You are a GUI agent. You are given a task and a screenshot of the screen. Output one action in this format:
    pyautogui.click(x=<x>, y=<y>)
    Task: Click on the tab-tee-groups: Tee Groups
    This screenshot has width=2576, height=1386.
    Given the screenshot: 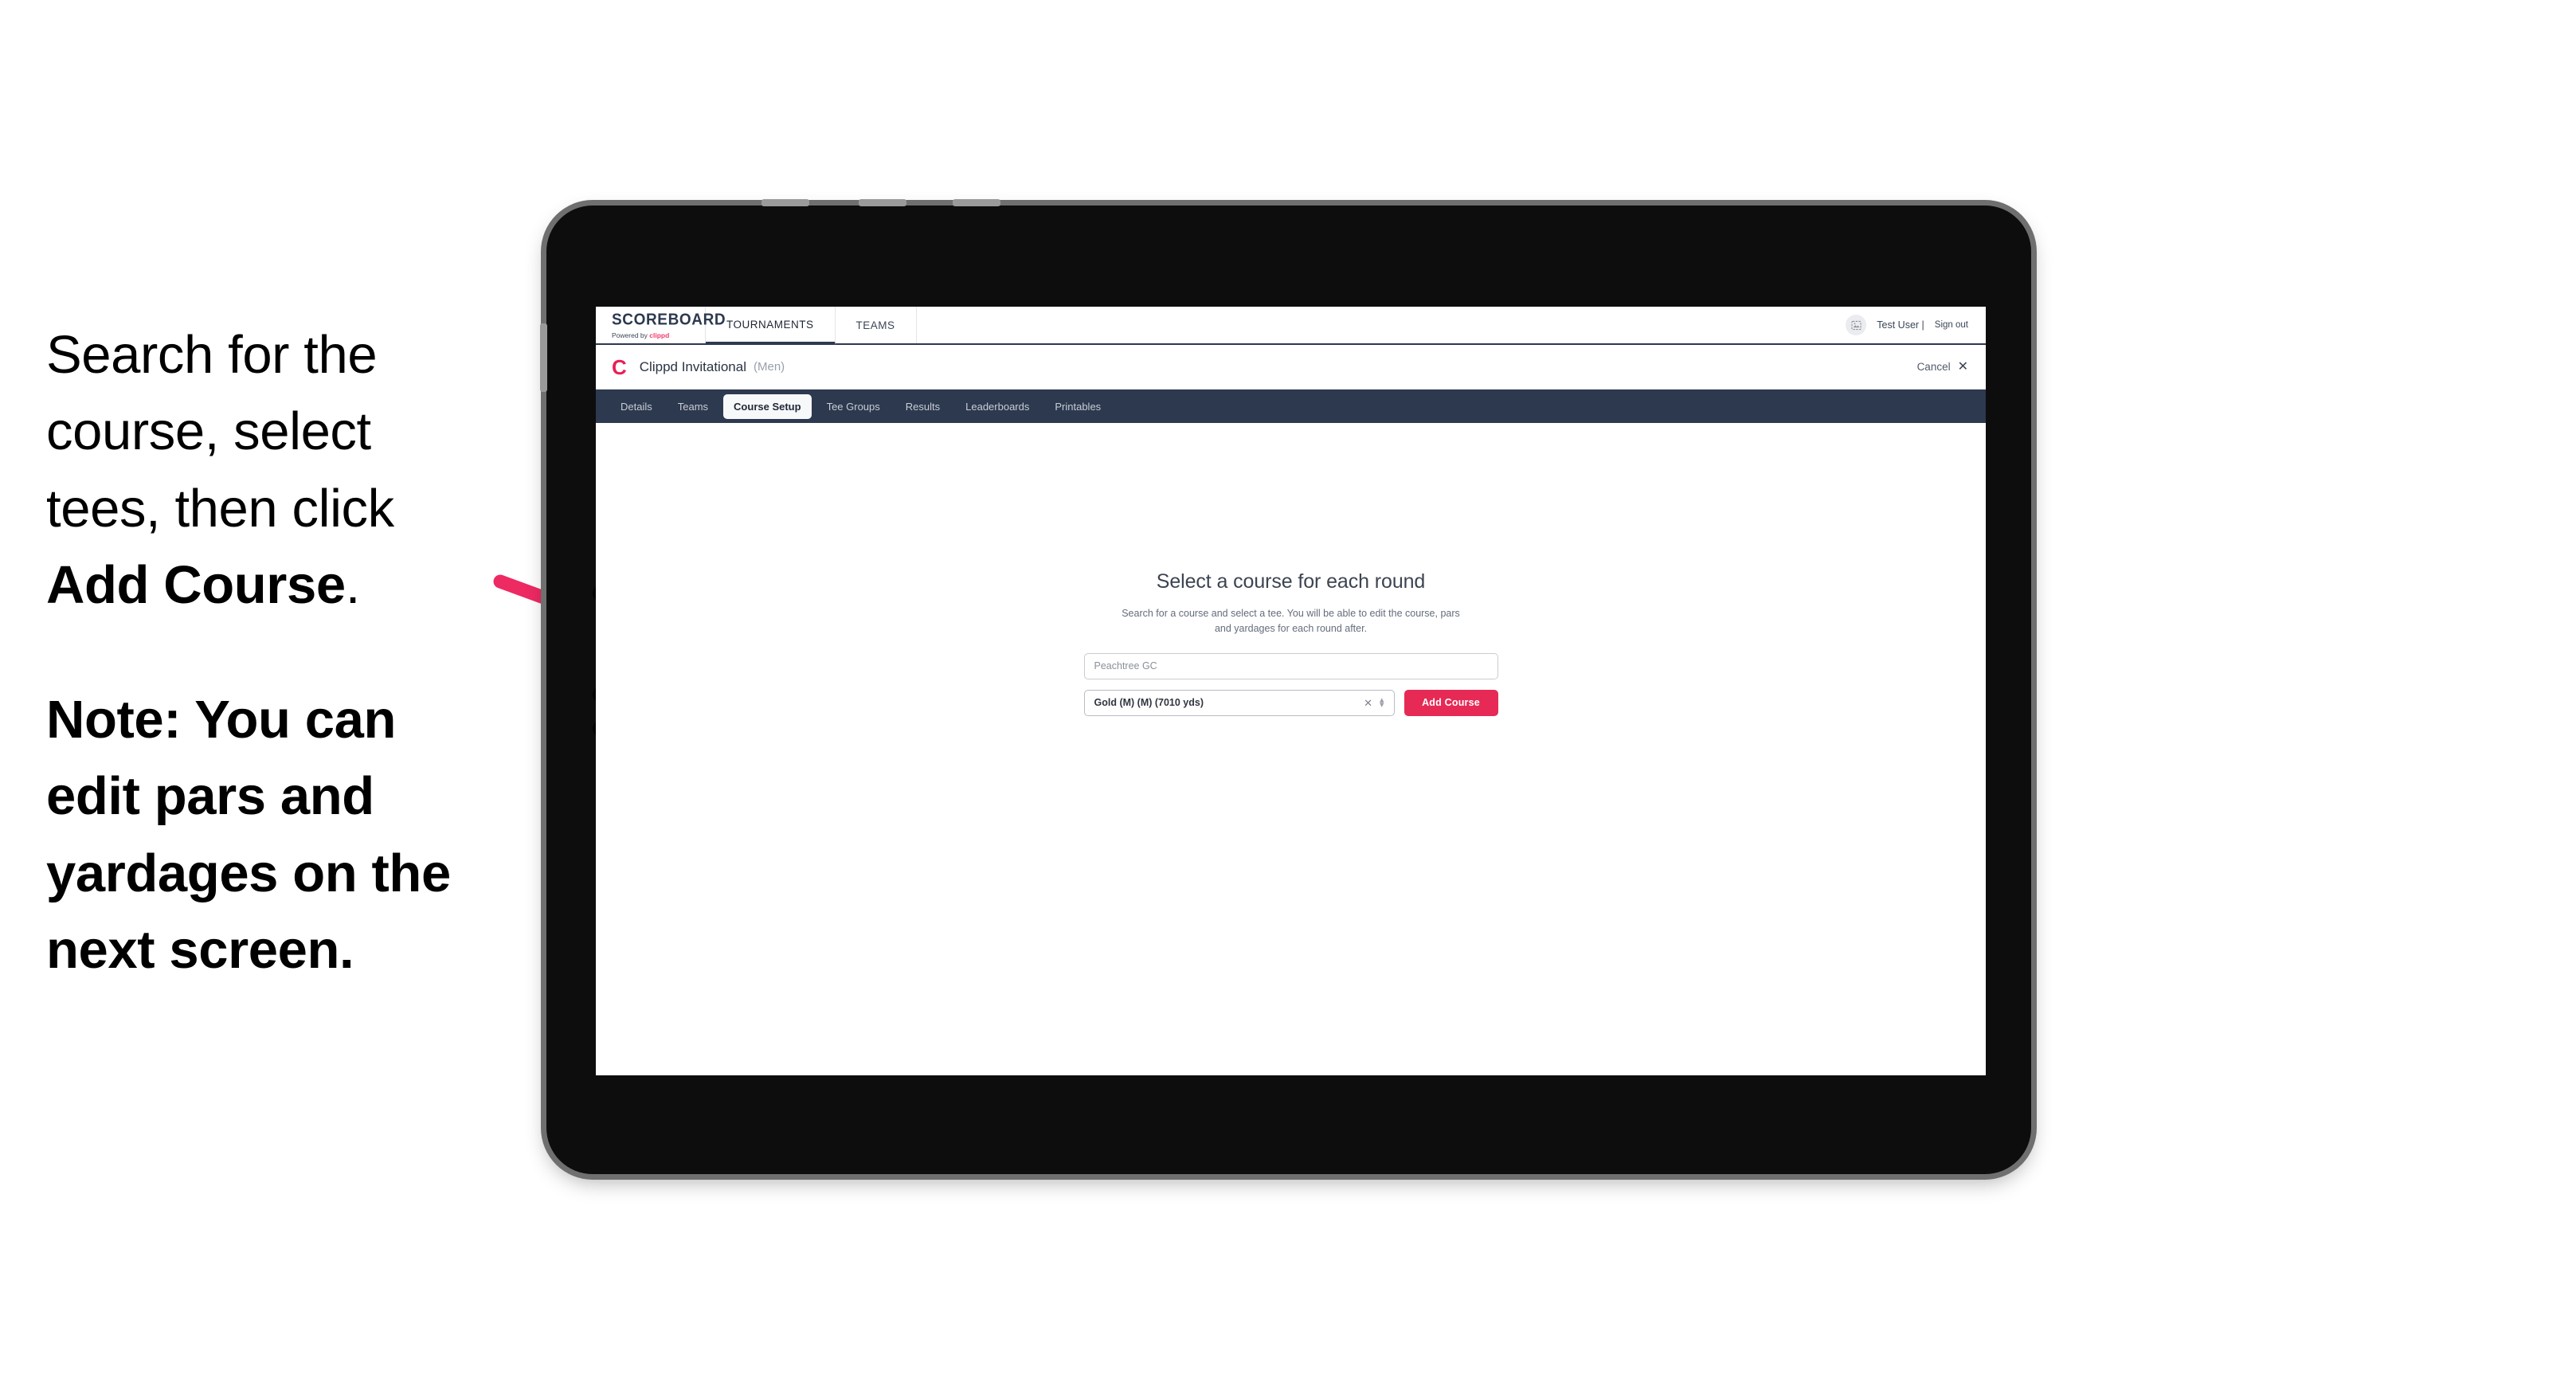 What is the action you would take?
    pyautogui.click(x=853, y=406)
    